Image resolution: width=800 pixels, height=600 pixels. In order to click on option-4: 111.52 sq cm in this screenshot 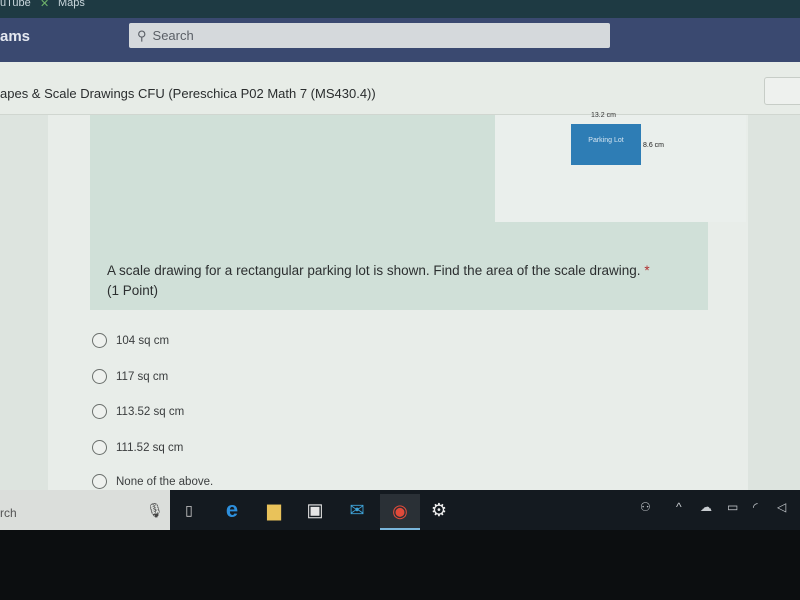, I will do `click(137, 447)`.